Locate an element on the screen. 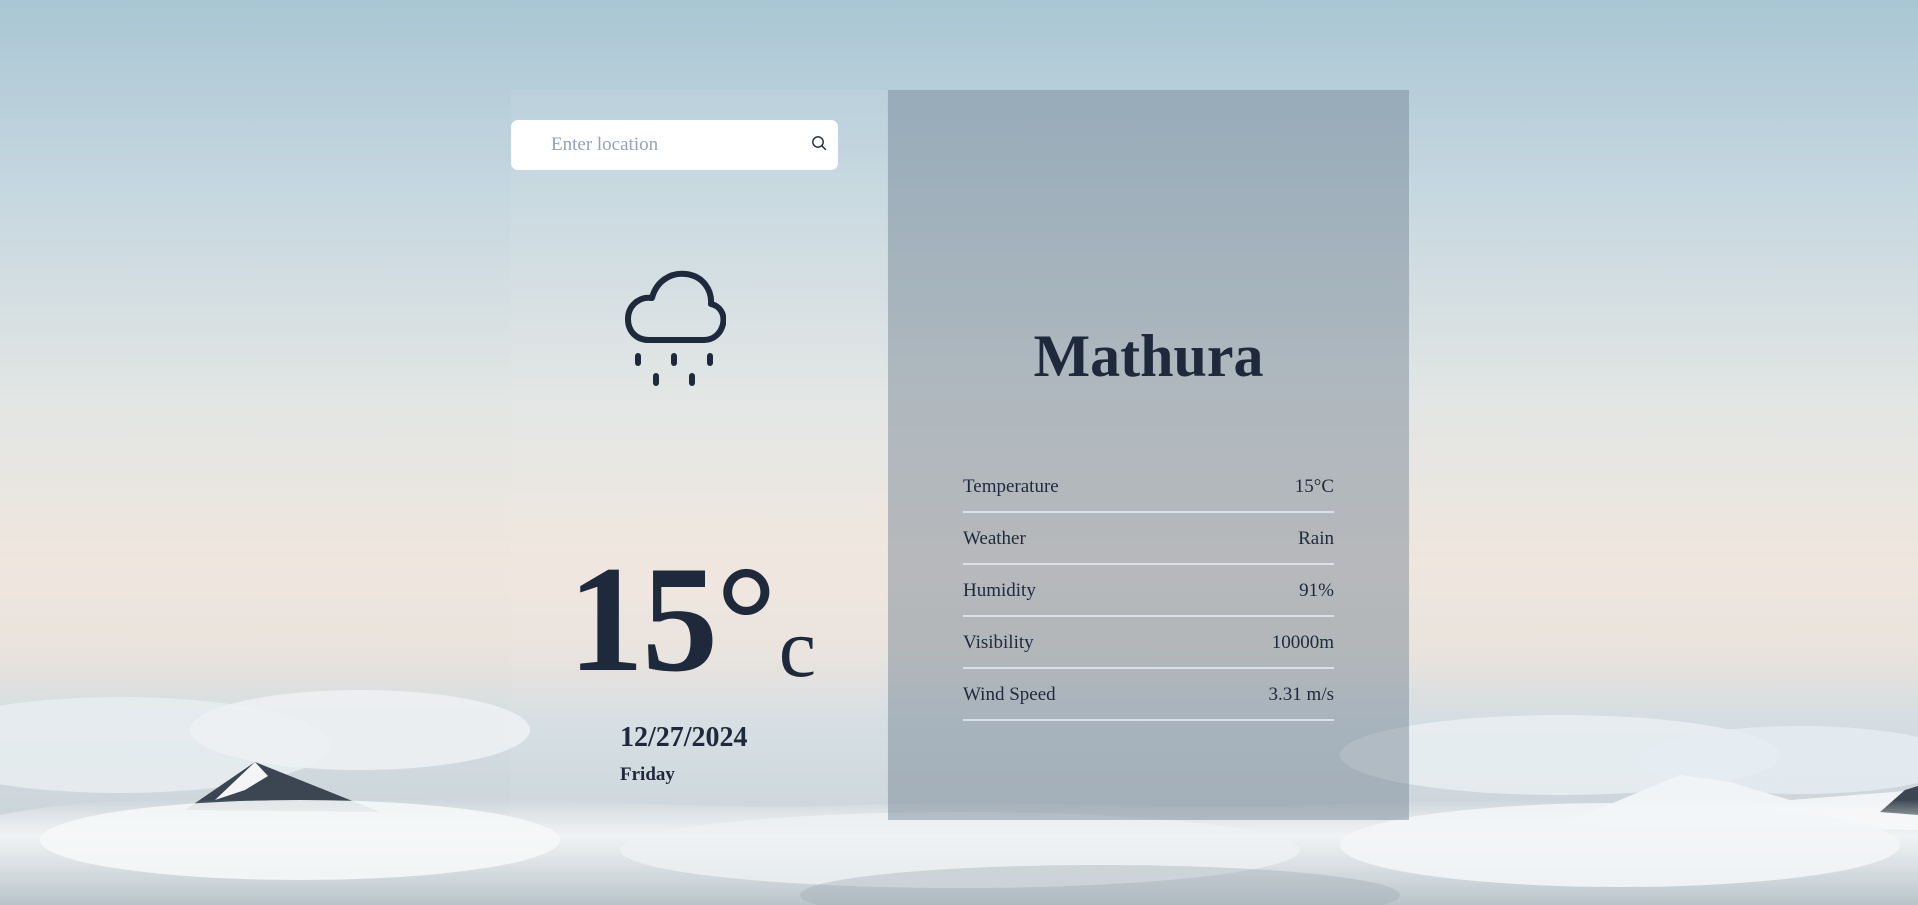  cloud-rain-icon is located at coordinates (675, 330).